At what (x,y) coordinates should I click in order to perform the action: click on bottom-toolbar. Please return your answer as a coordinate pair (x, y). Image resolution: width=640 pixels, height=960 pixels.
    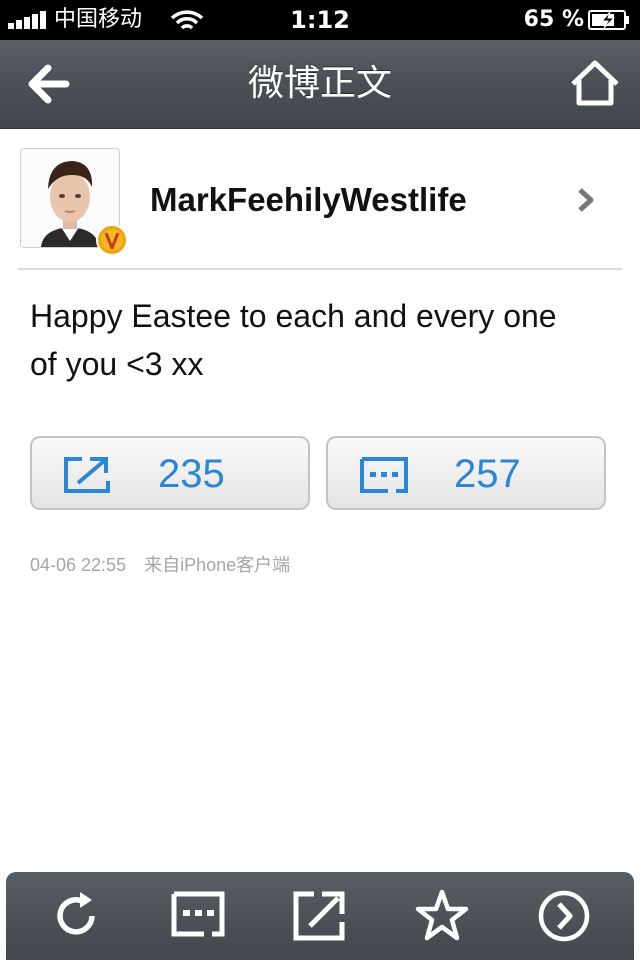
    Looking at the image, I should click on (320, 916).